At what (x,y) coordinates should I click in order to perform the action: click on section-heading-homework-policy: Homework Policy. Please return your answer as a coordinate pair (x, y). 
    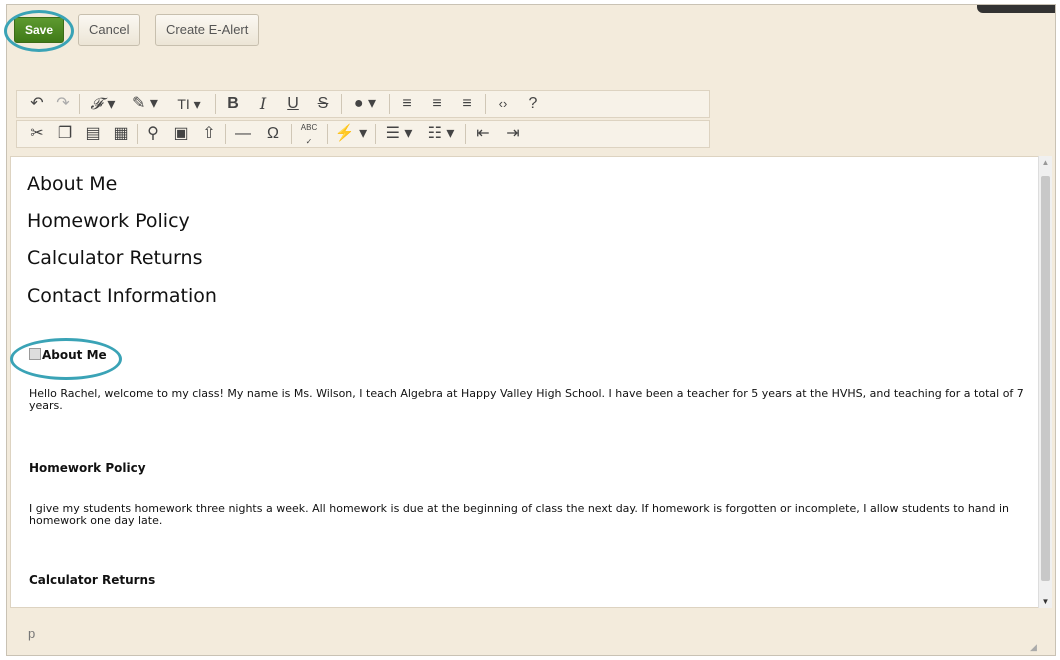
    Looking at the image, I should click on (87, 468).